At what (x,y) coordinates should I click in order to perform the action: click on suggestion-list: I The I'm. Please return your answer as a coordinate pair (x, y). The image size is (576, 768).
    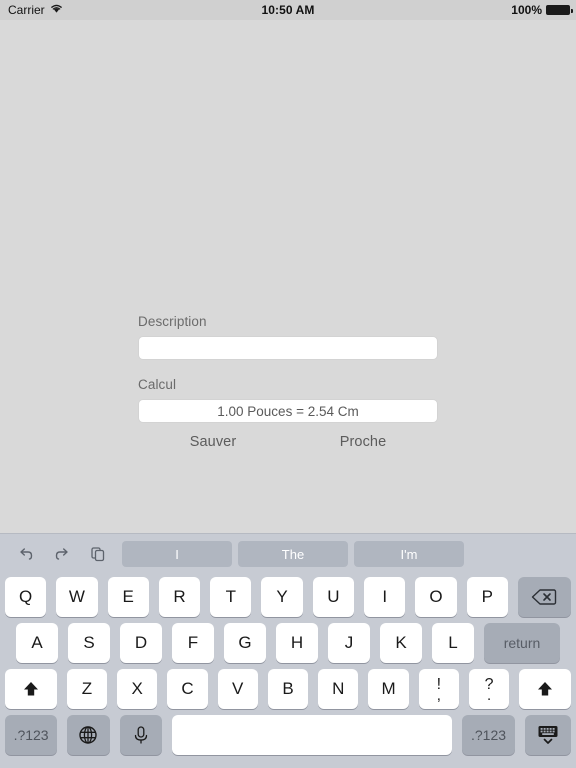
    Looking at the image, I should click on (293, 554).